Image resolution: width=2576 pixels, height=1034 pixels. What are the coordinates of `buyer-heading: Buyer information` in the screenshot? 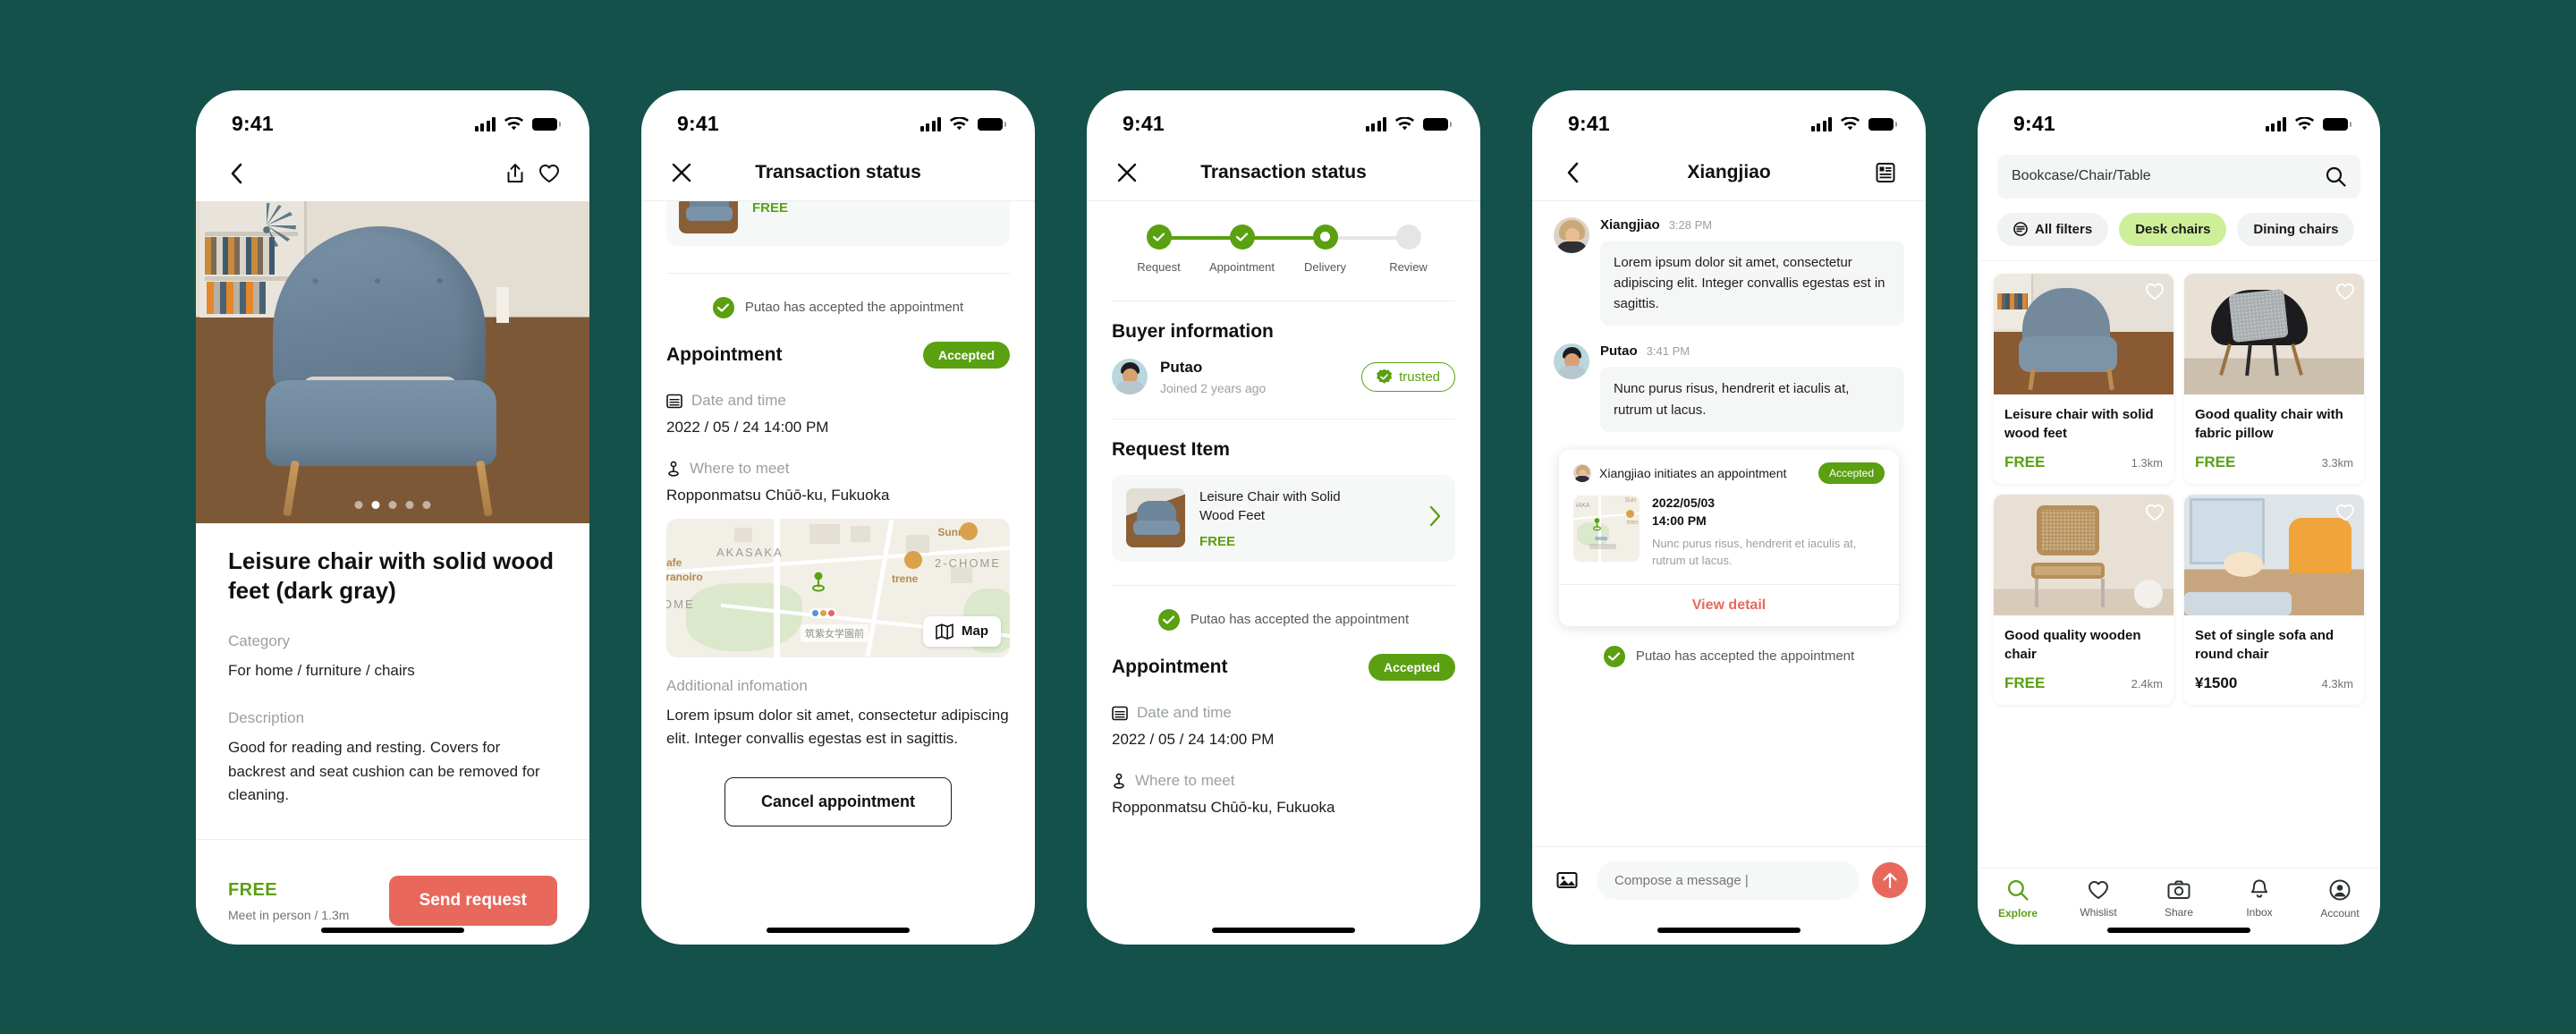 It's located at (1193, 331).